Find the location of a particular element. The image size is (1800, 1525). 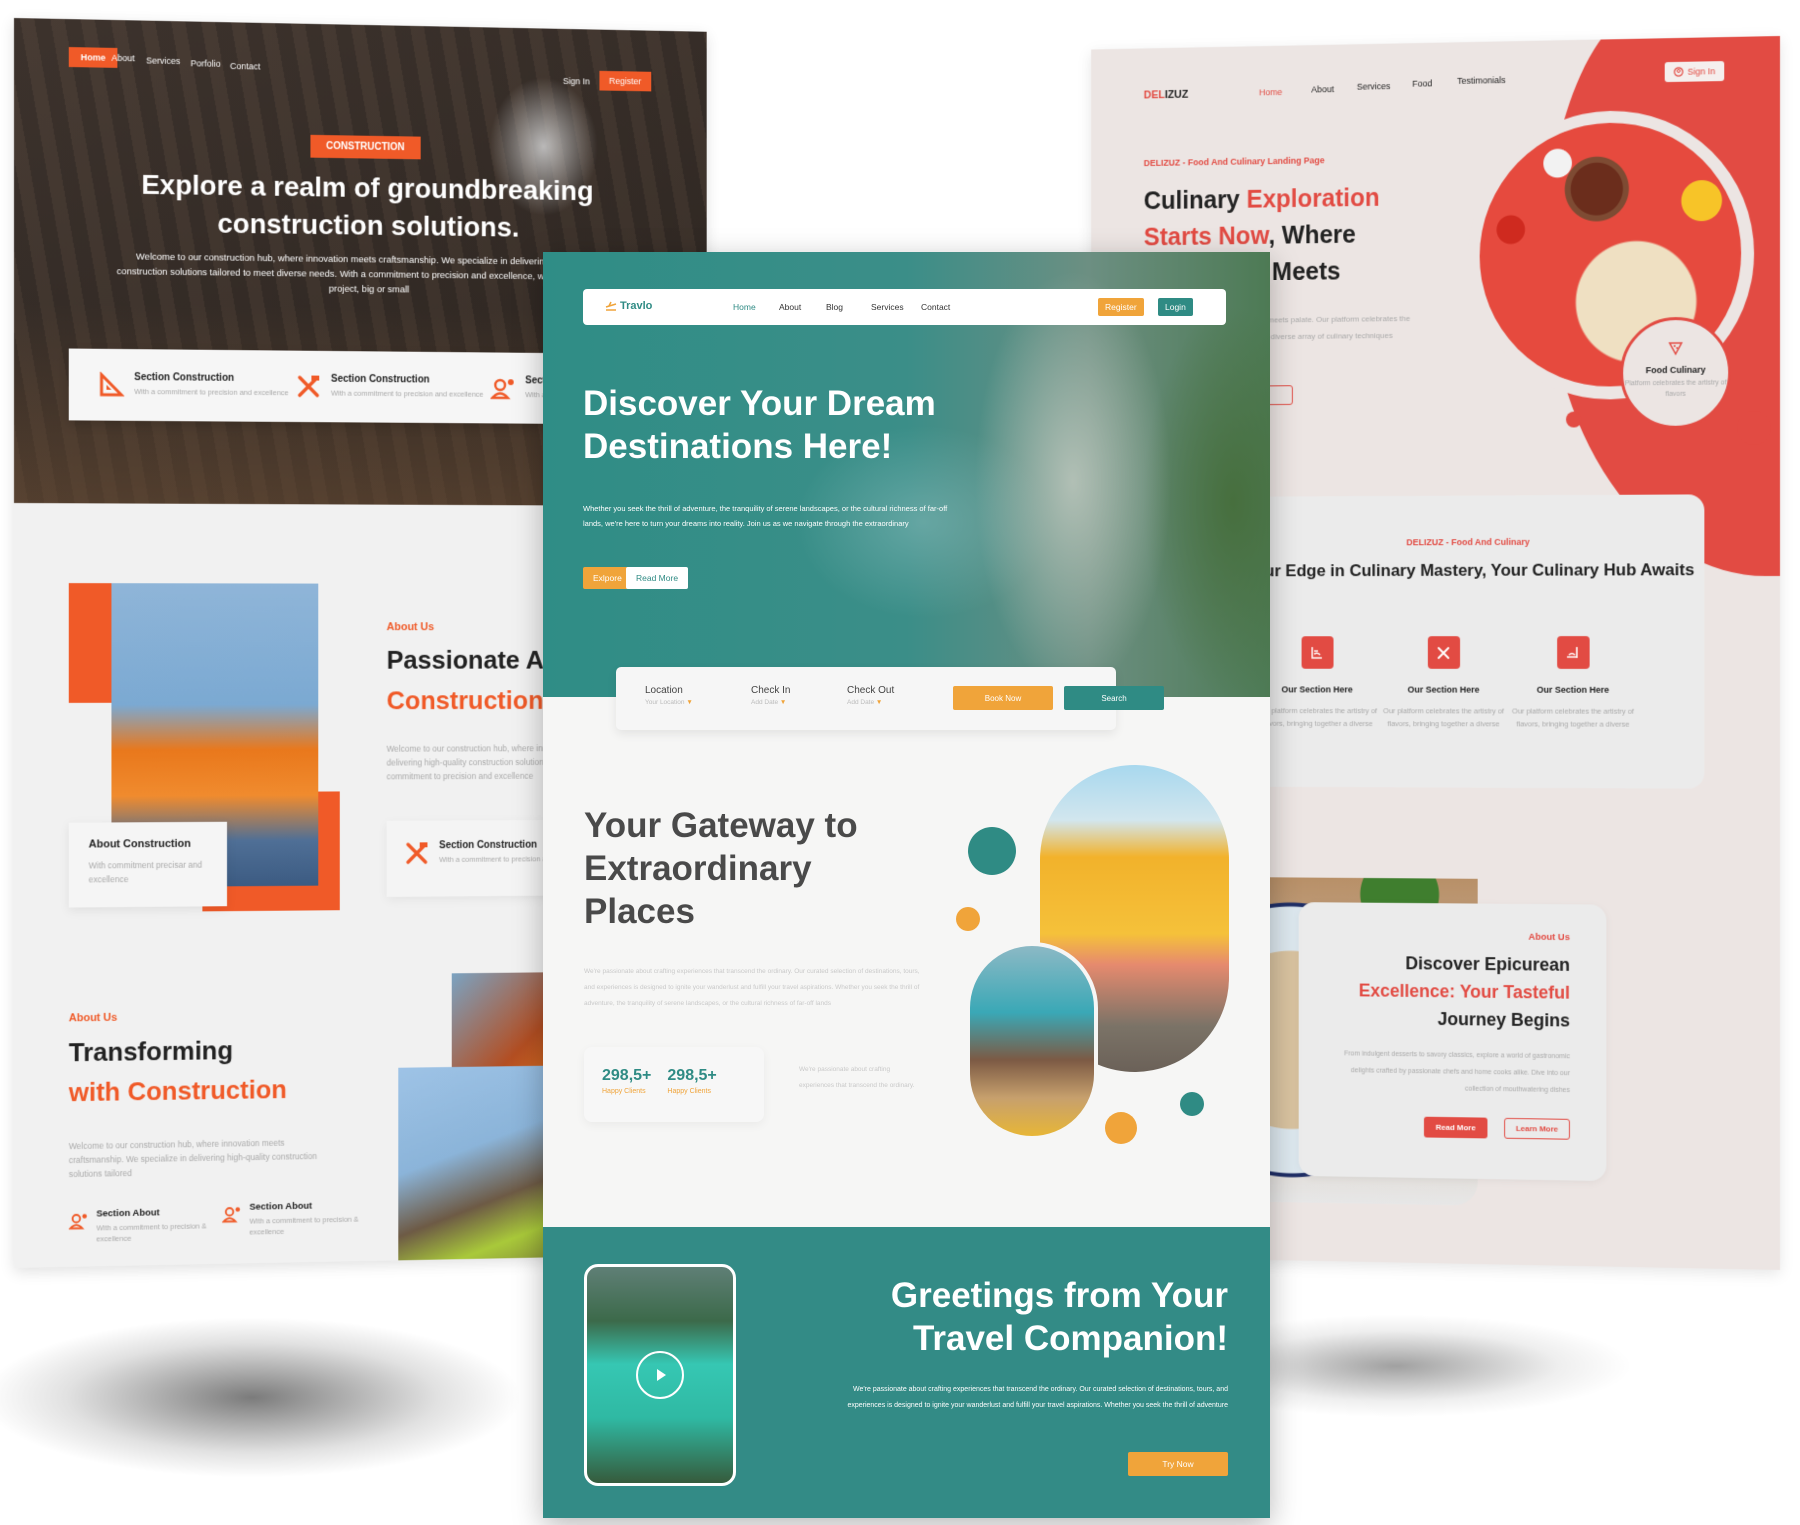

section-heading-accent: Construction is located at coordinates (465, 700).